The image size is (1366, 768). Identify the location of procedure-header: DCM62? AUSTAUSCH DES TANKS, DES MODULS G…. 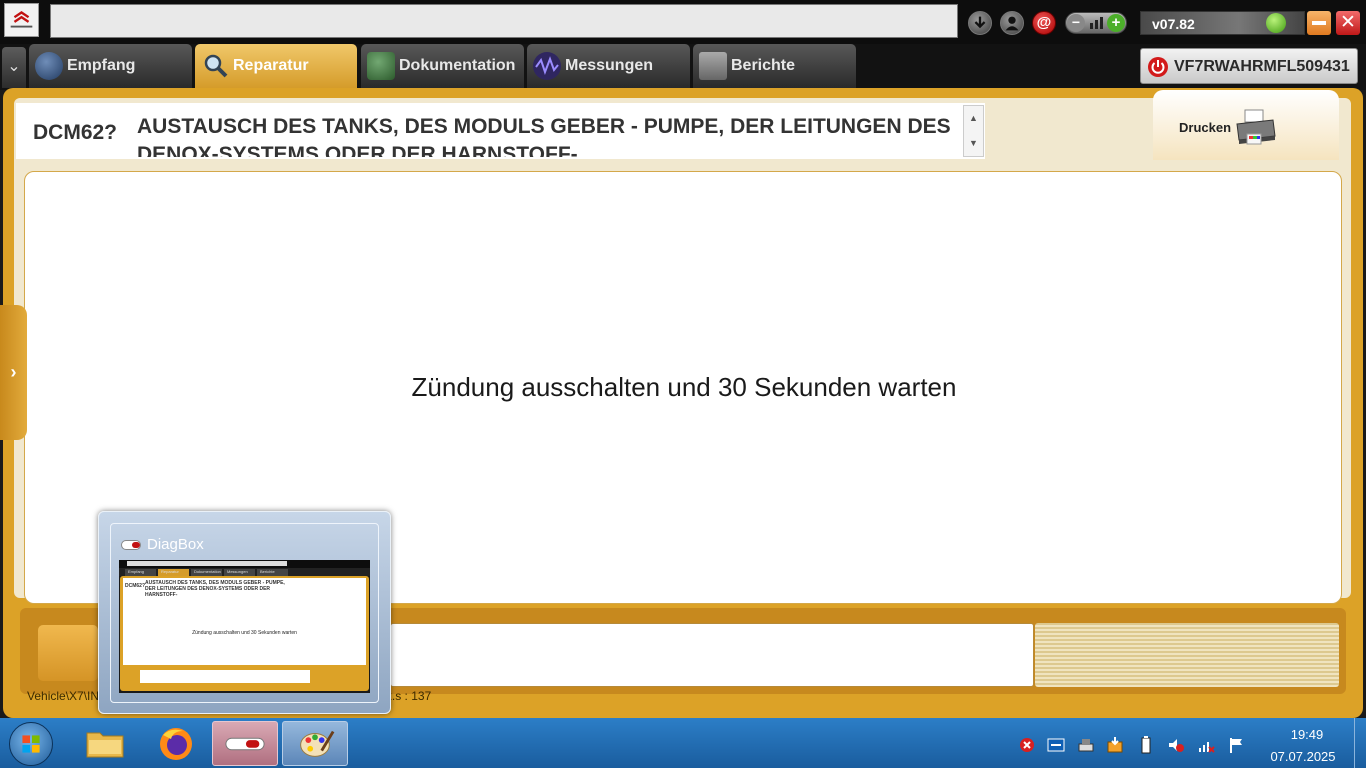
(500, 131).